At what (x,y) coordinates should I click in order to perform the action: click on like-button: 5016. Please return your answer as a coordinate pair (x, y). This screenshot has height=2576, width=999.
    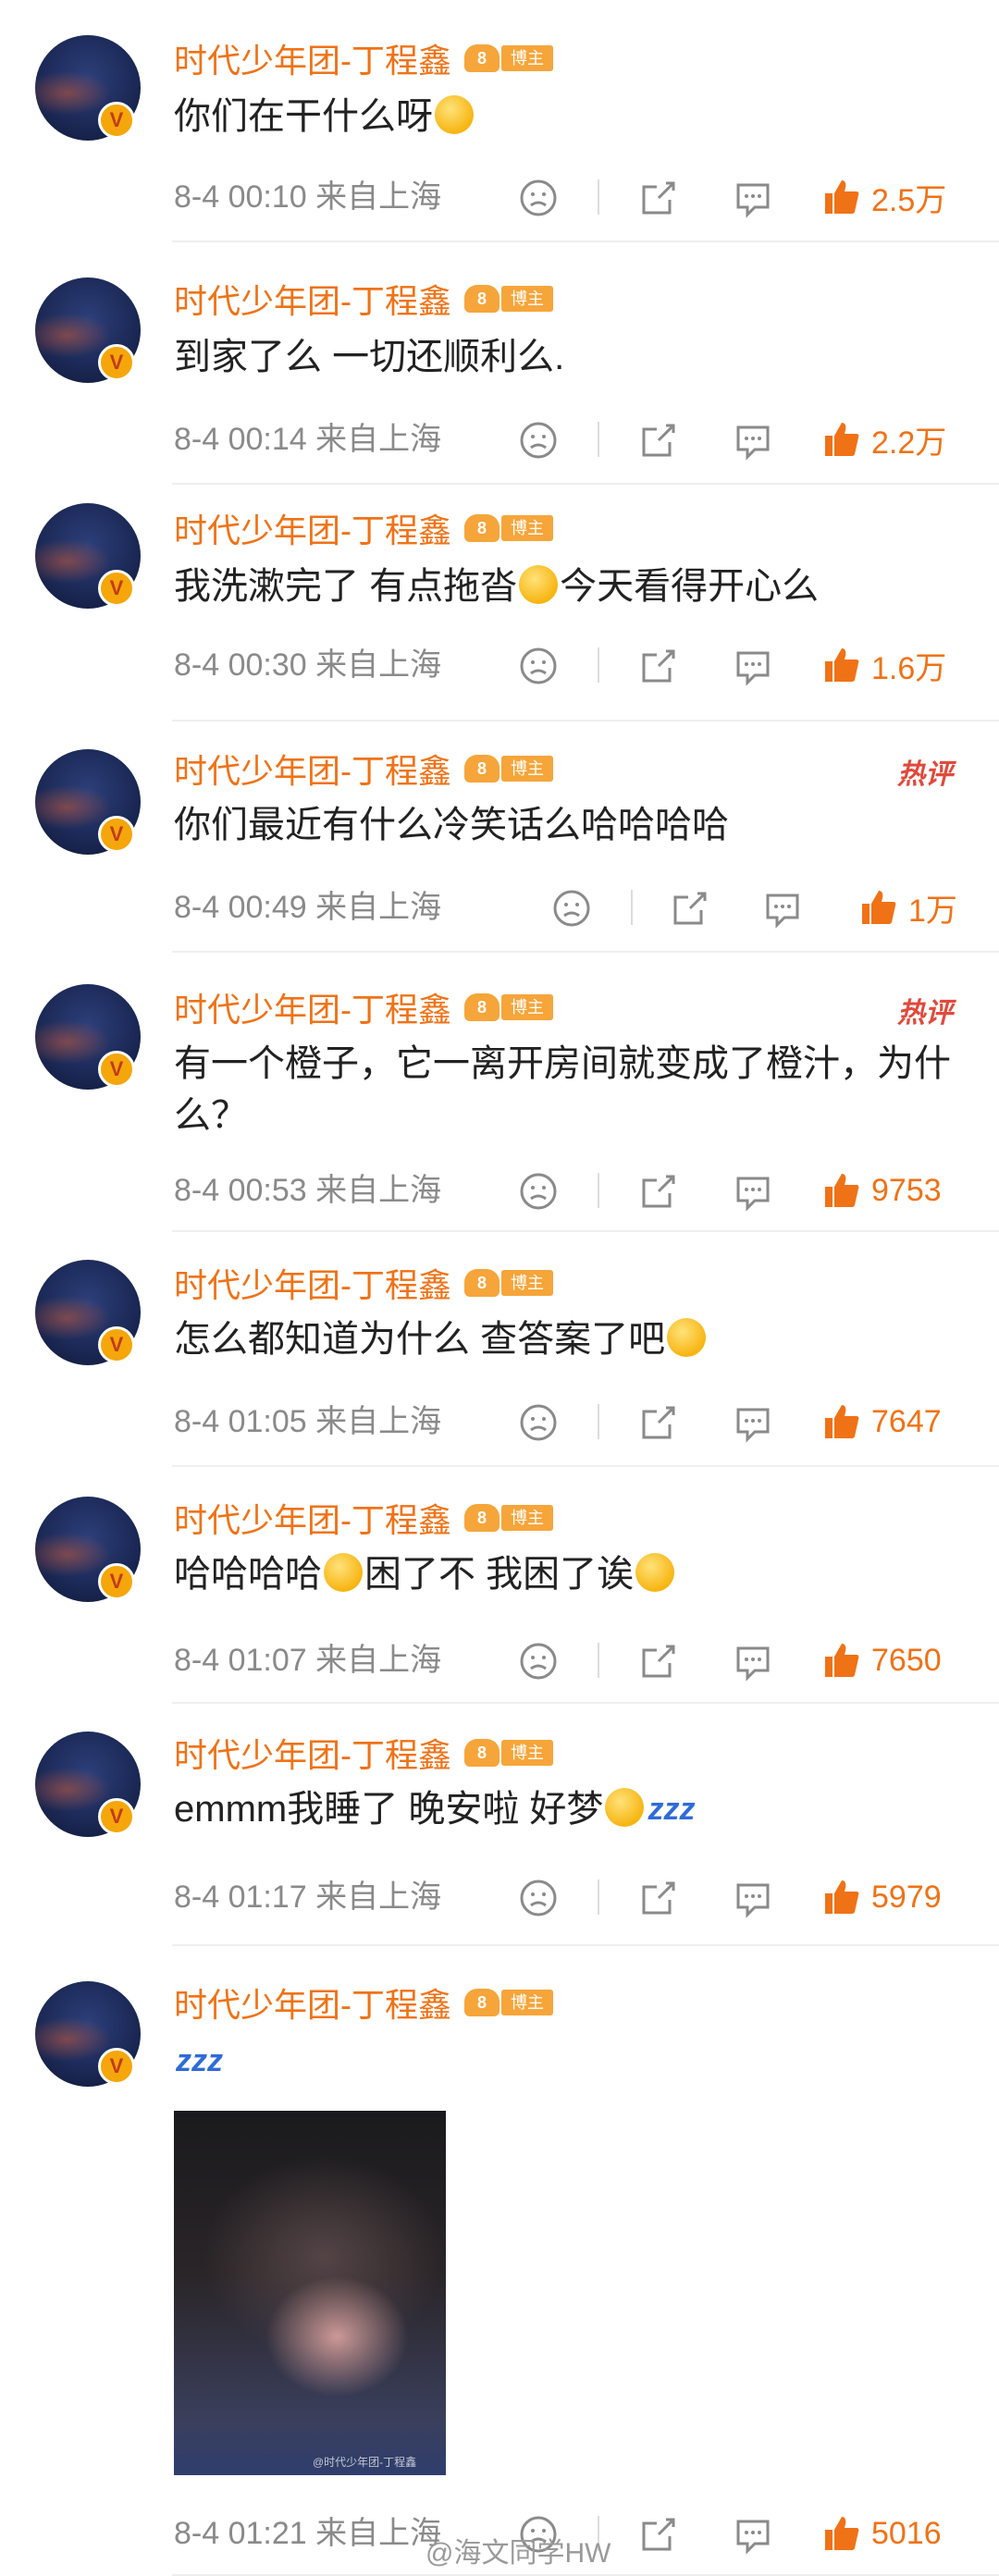
    Looking at the image, I should click on (882, 2533).